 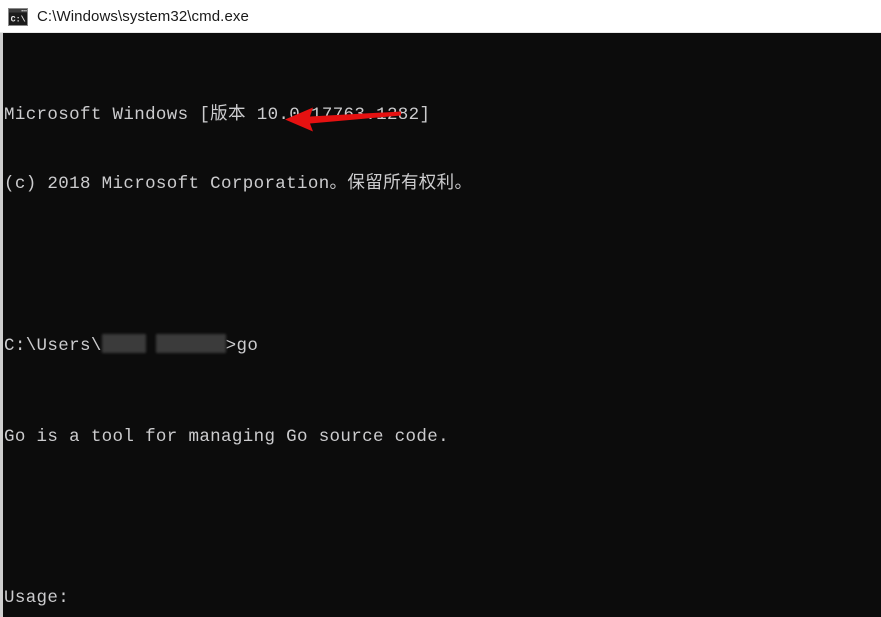 What do you see at coordinates (53, 346) in the screenshot?
I see `prompt-path-prefix: C:\Users\` at bounding box center [53, 346].